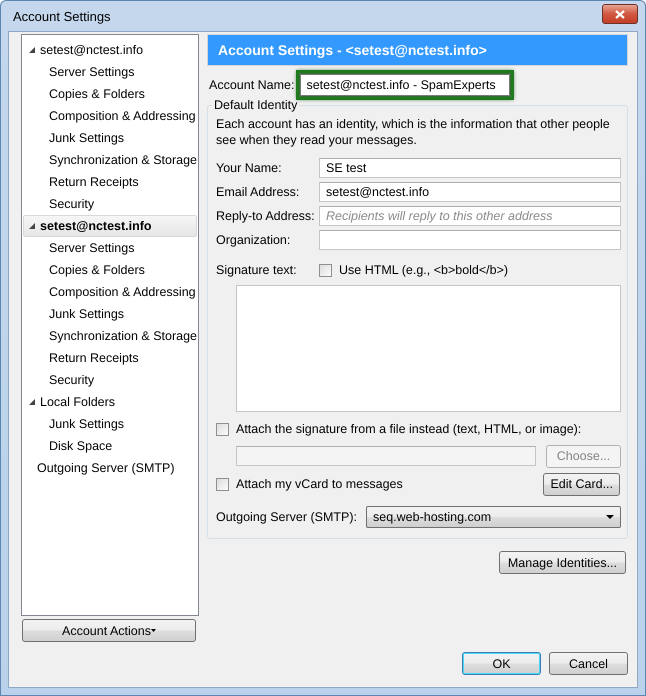 The image size is (646, 696). What do you see at coordinates (470, 240) in the screenshot?
I see `text-field` at bounding box center [470, 240].